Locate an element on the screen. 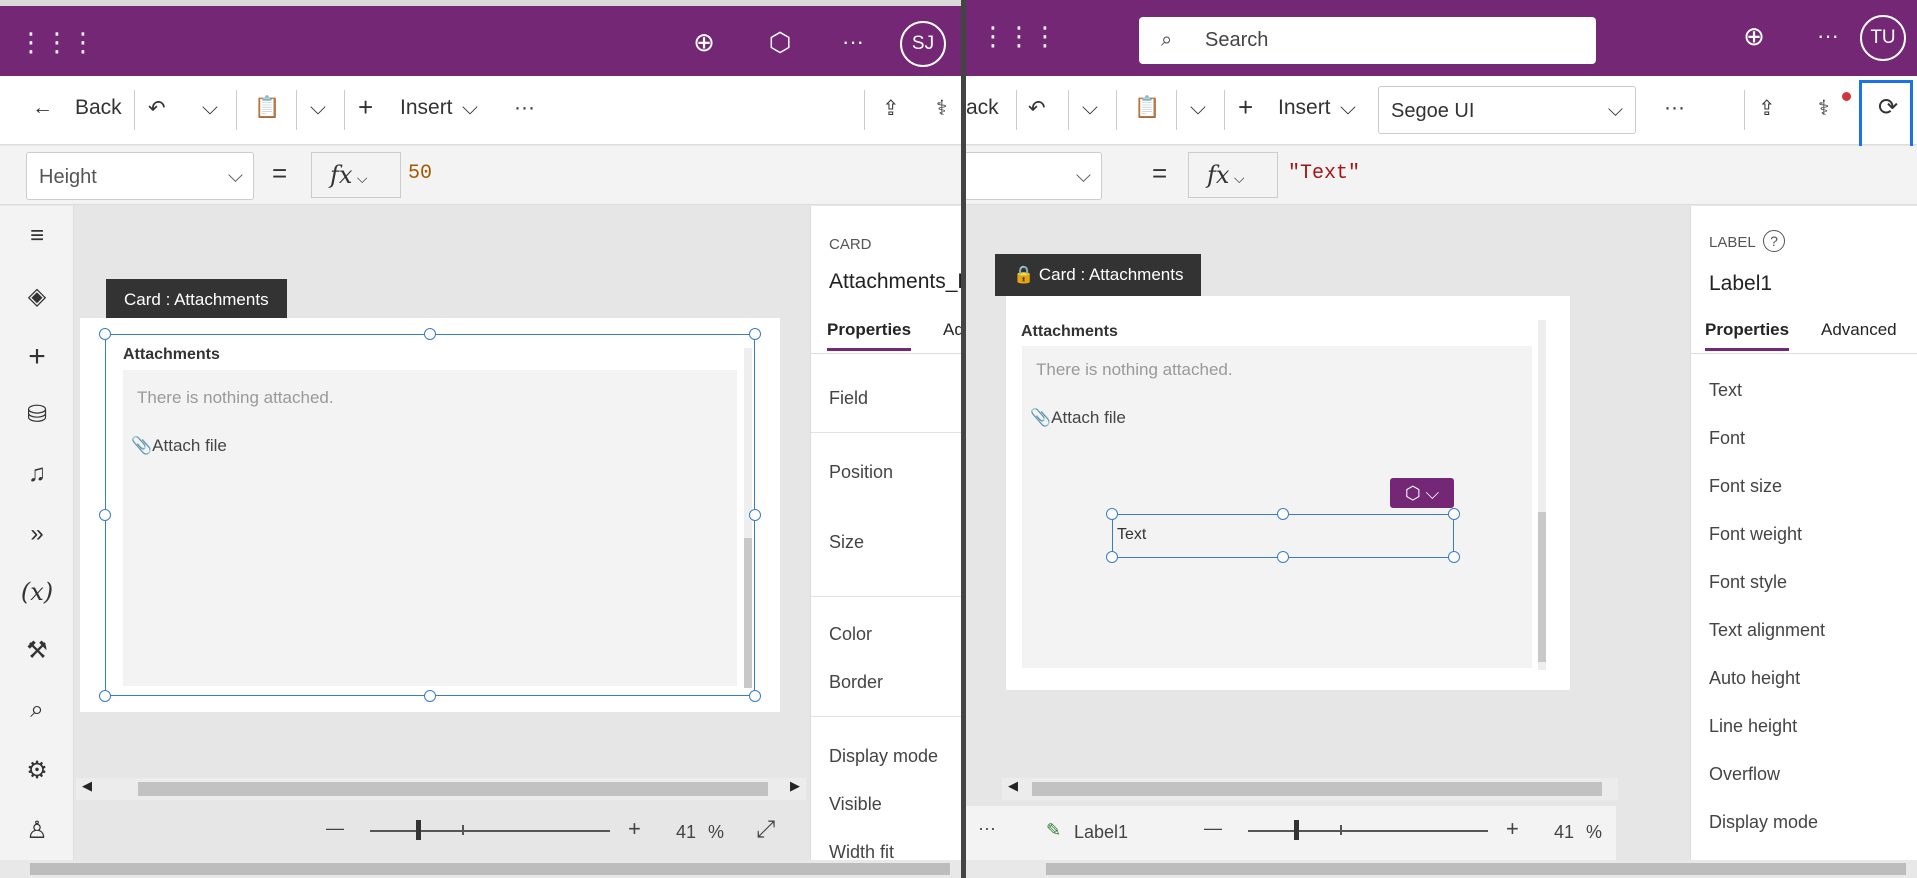 This screenshot has width=1917, height=878. paste-icon: 📋 is located at coordinates (1147, 108).